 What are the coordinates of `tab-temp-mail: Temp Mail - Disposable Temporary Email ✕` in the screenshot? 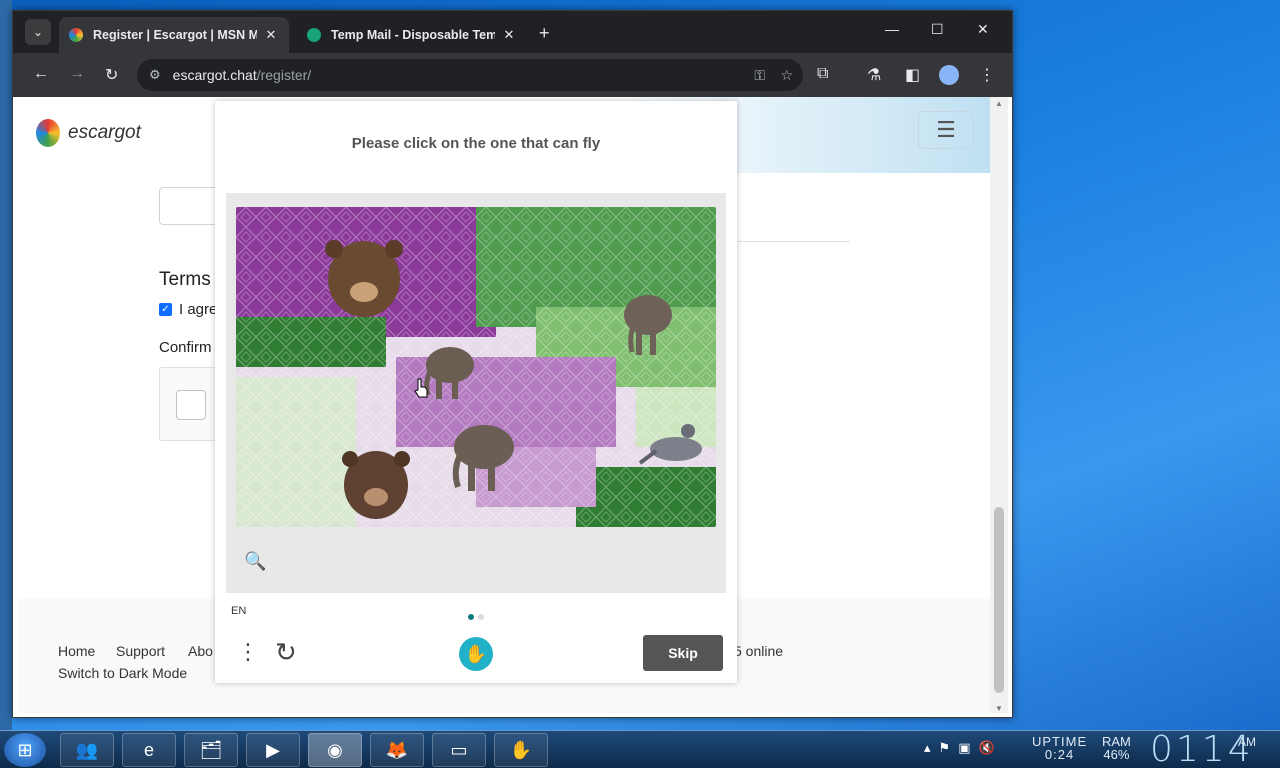 It's located at (412, 35).